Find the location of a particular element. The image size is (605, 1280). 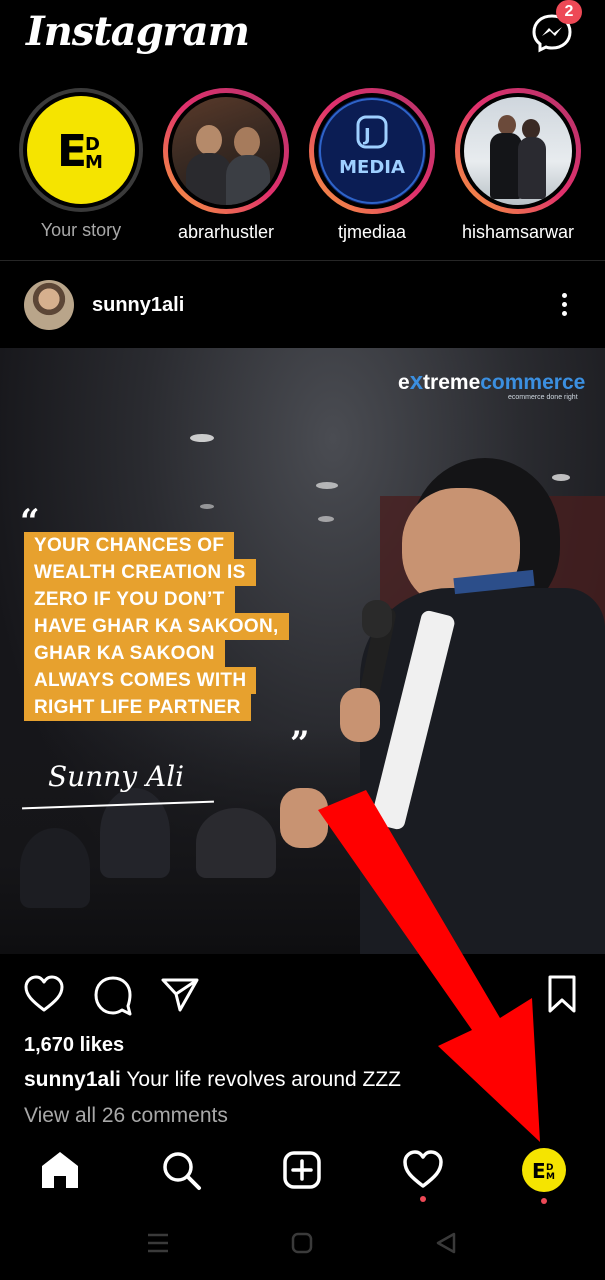

caption-username: sunny1ali is located at coordinates (72, 1079).